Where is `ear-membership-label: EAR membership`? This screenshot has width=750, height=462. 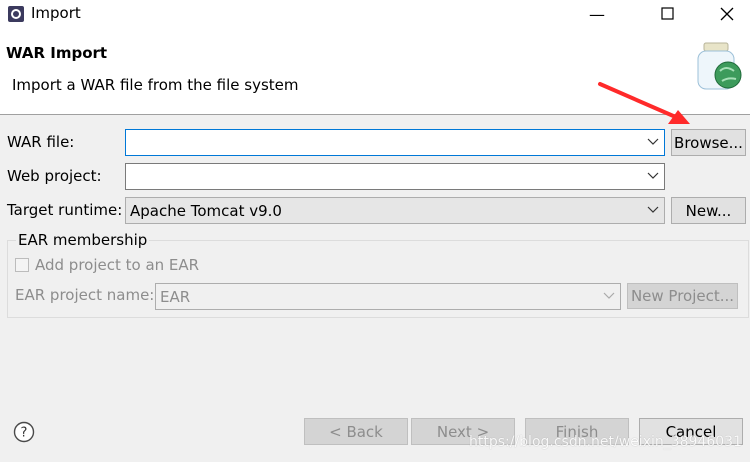 ear-membership-label: EAR membership is located at coordinates (83, 240).